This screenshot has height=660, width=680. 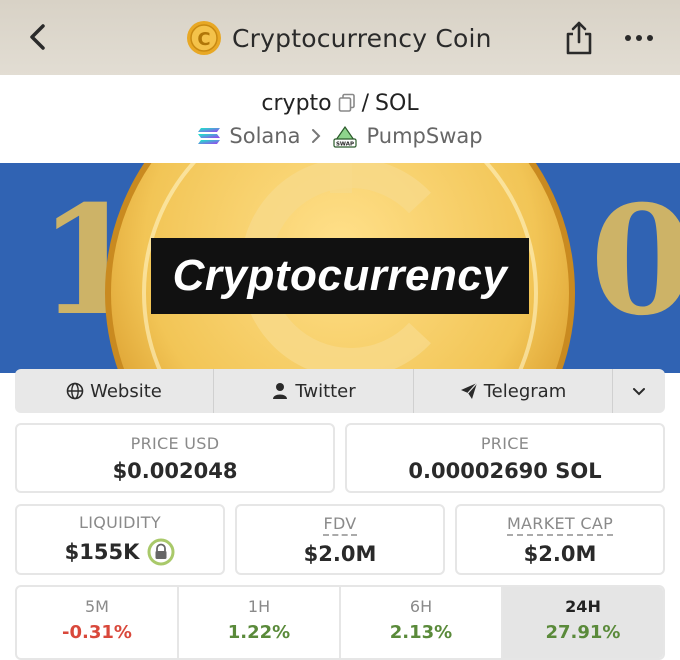 What do you see at coordinates (505, 443) in the screenshot?
I see `price-native-label: PRICE` at bounding box center [505, 443].